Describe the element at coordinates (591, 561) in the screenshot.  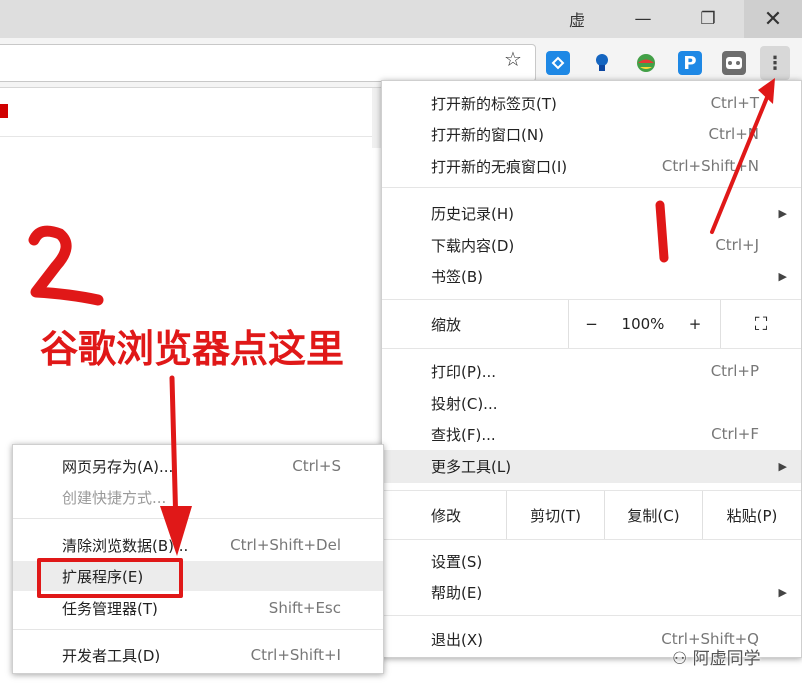
I see `menu-item-settings: 设置(S)` at that location.